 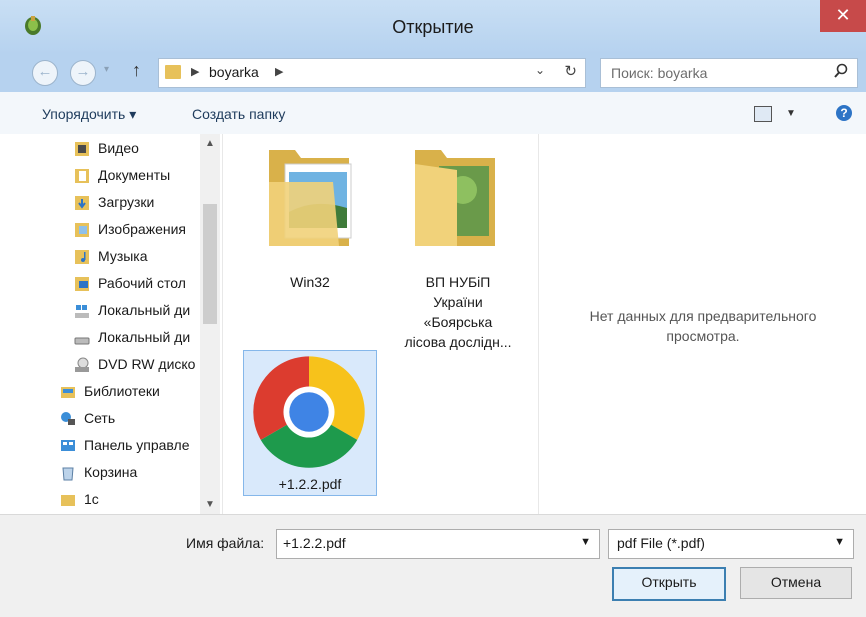 What do you see at coordinates (458, 302) in the screenshot?
I see `file-name-line: України` at bounding box center [458, 302].